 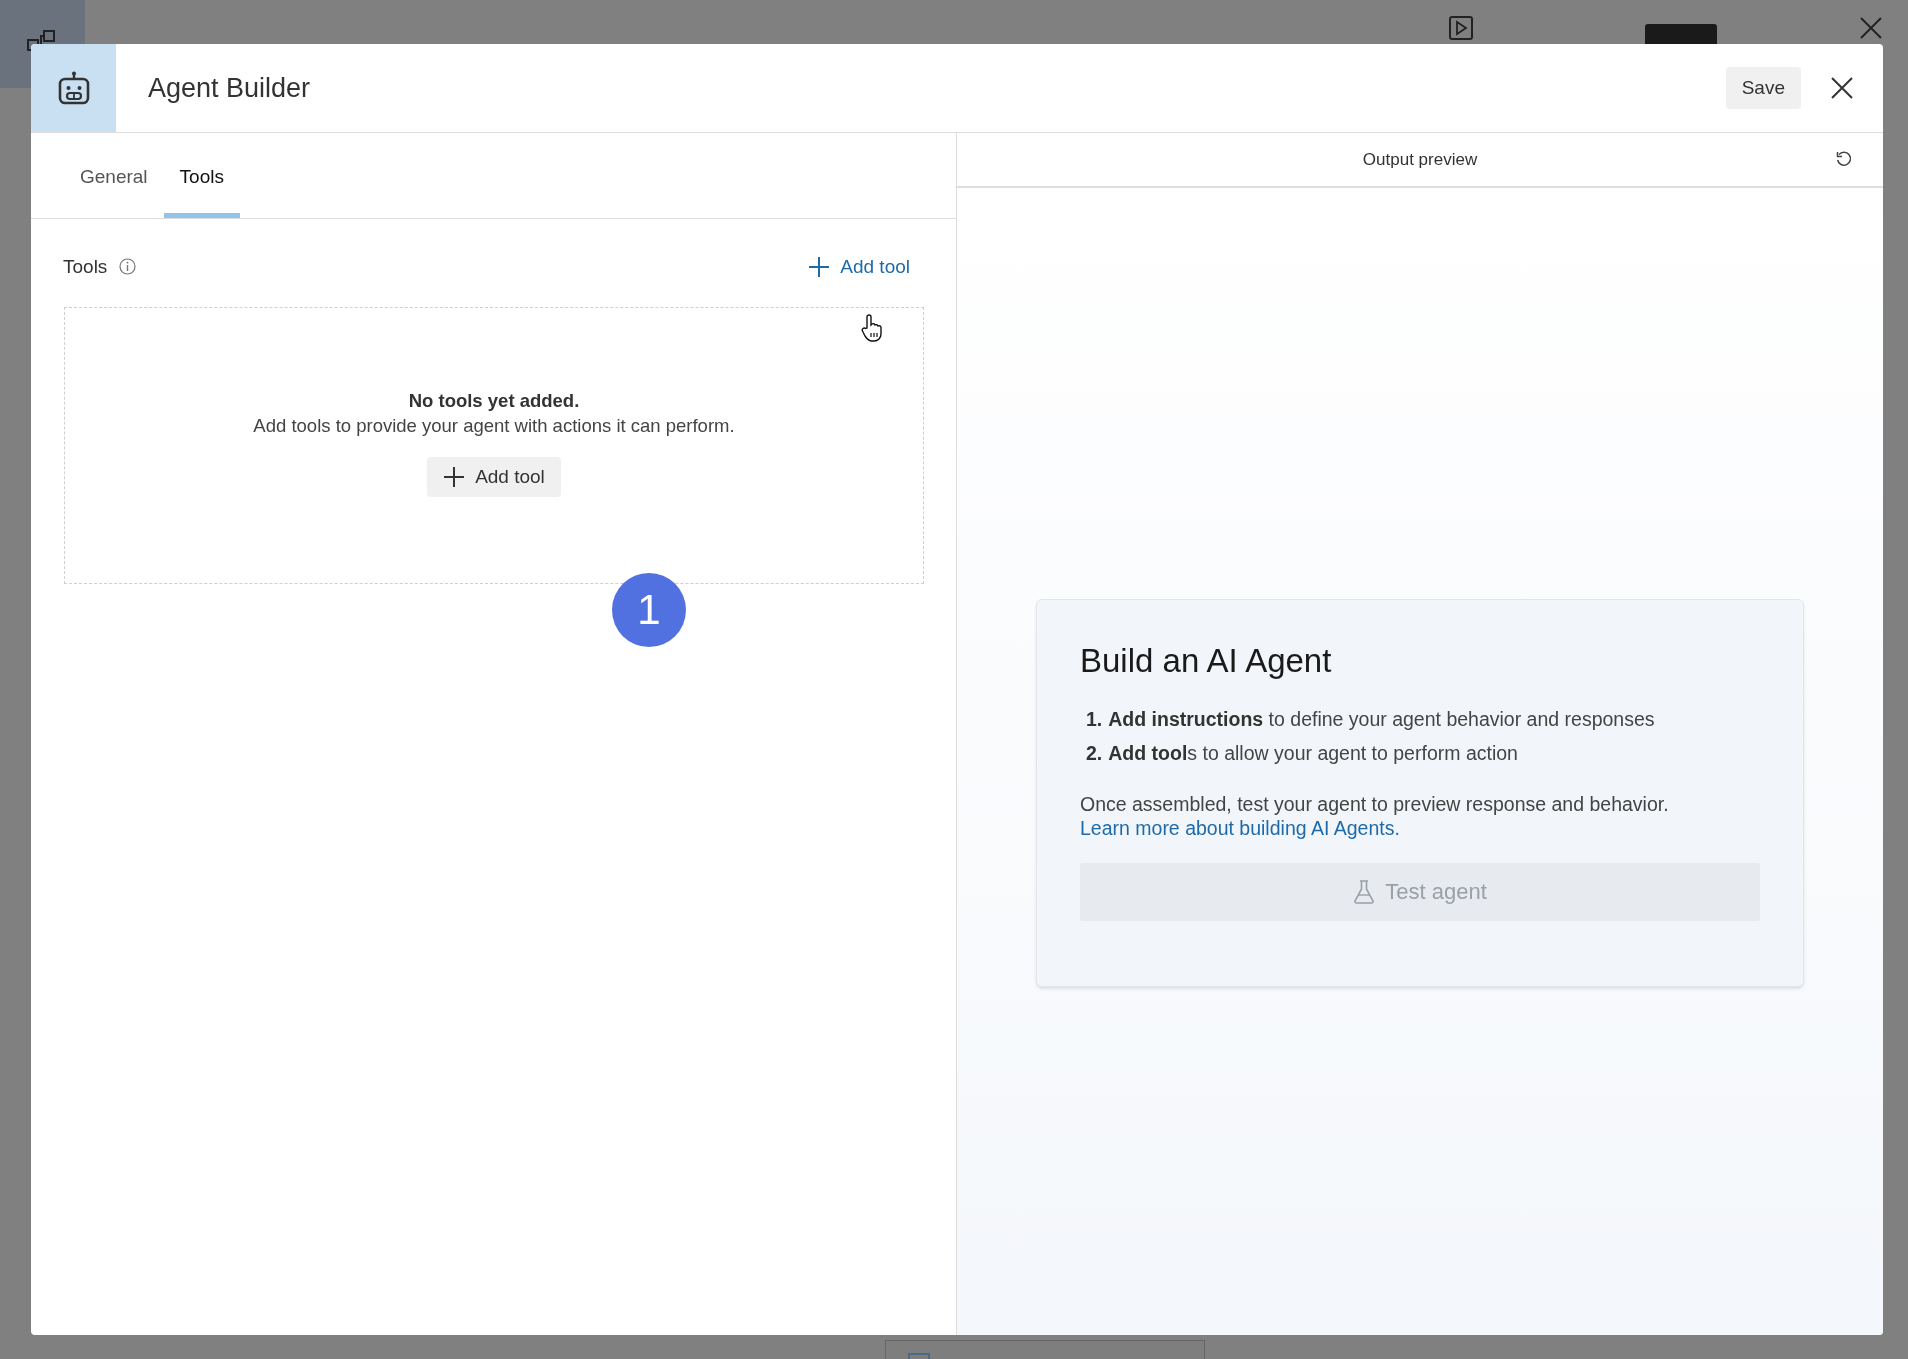 I want to click on tab: Tools, so click(x=201, y=175).